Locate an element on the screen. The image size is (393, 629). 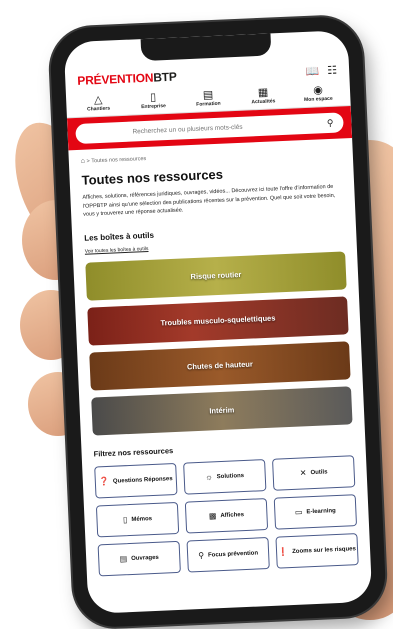
filter-icon: ☷ is located at coordinates (332, 69).